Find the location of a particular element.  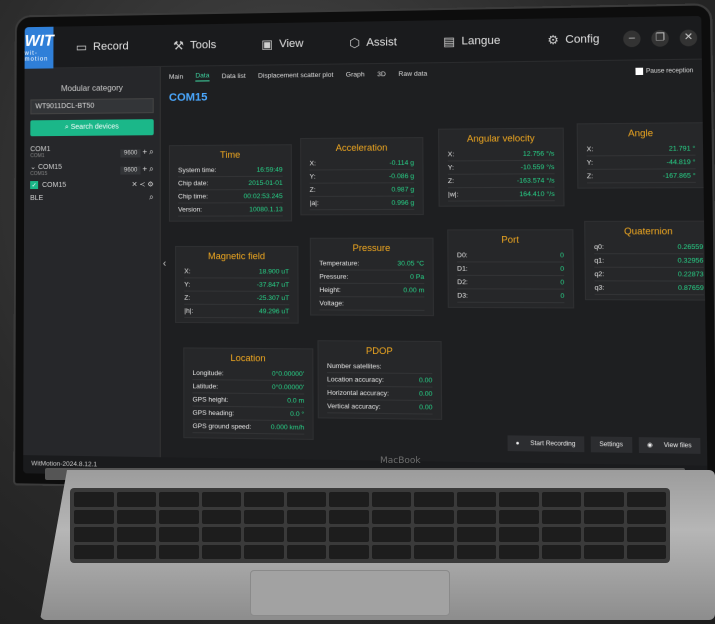

acceleration-row: |a|: 0.996 g is located at coordinates (362, 203).